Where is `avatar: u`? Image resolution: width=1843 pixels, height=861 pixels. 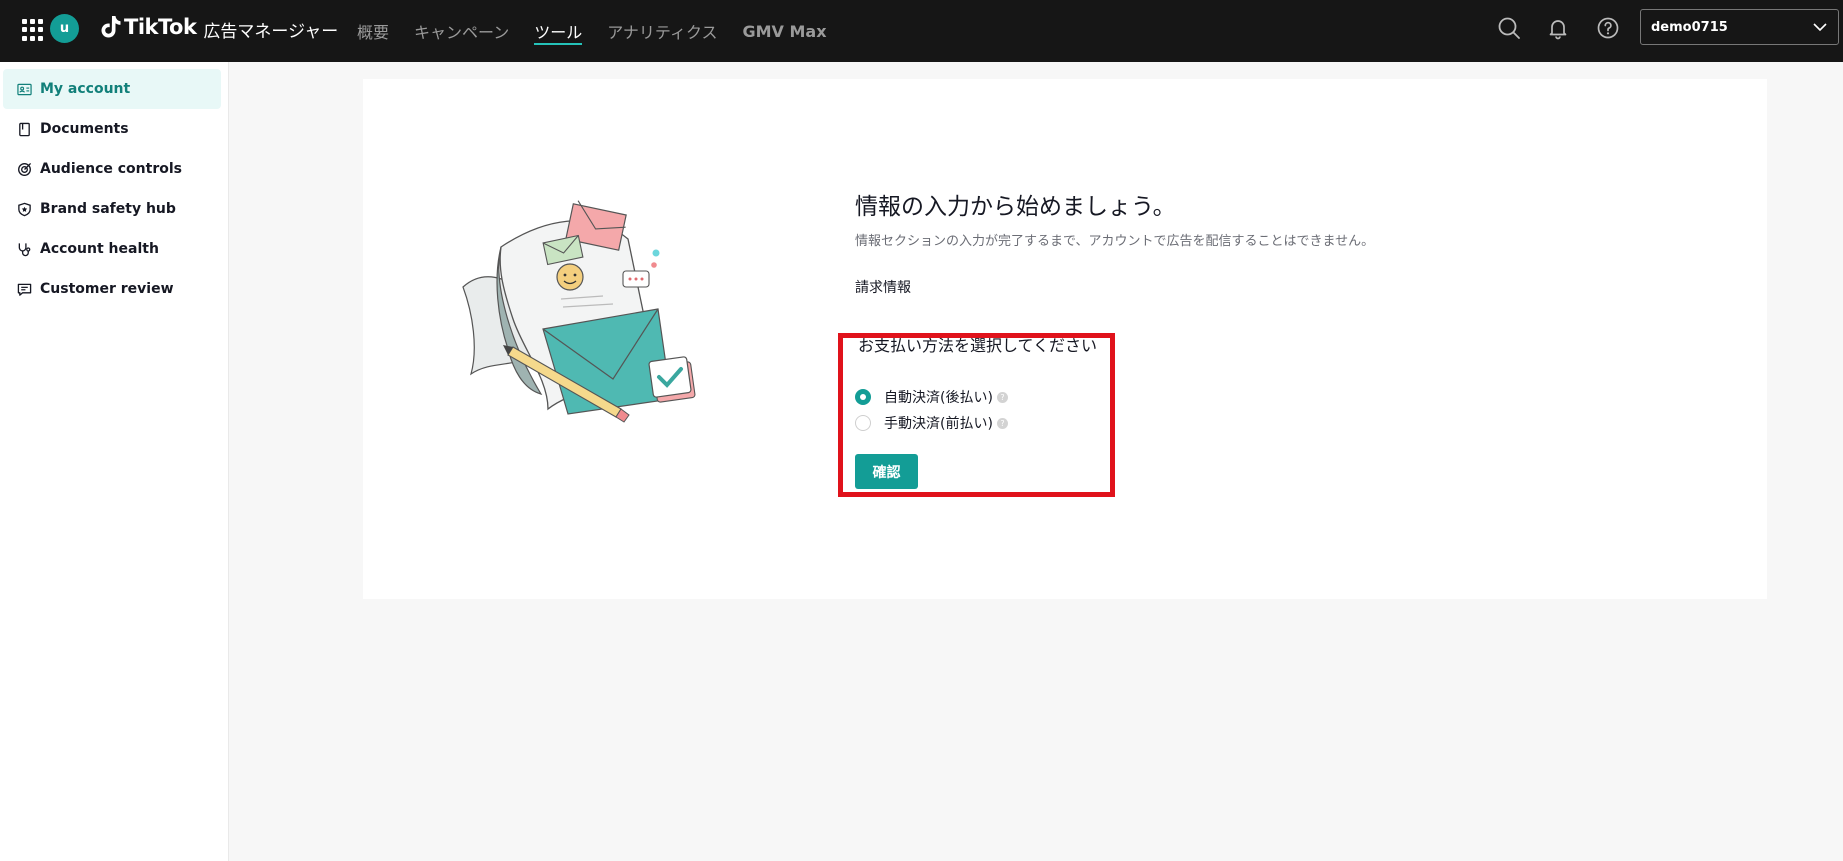
avatar: u is located at coordinates (64, 28).